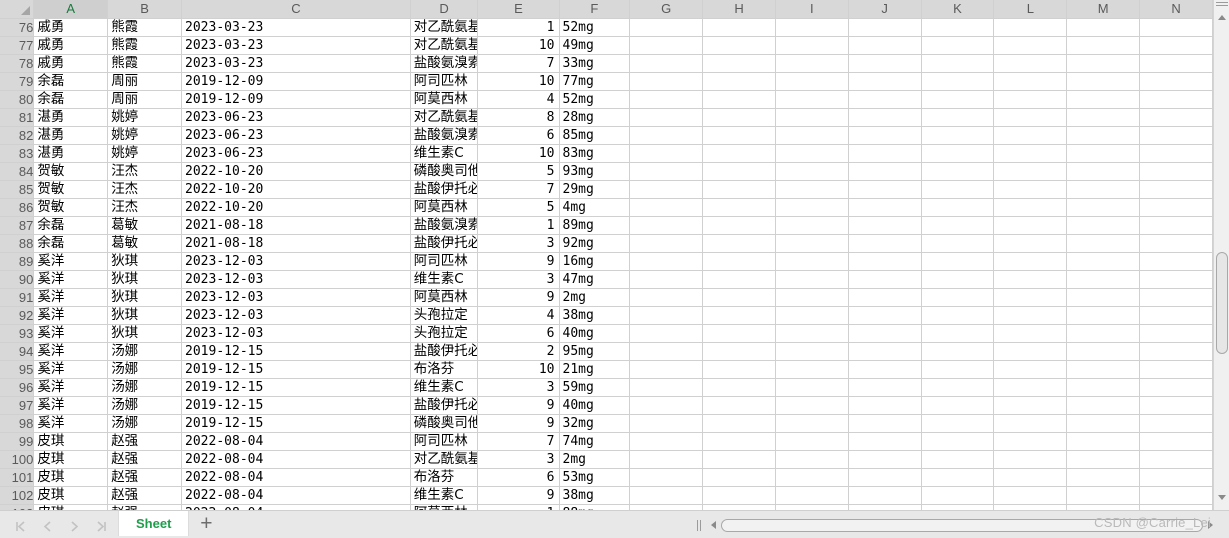  I want to click on table-row: 97奚洋 汤娜 2019-12-15 盐酸伊托必利 9 40mg, so click(606, 405).